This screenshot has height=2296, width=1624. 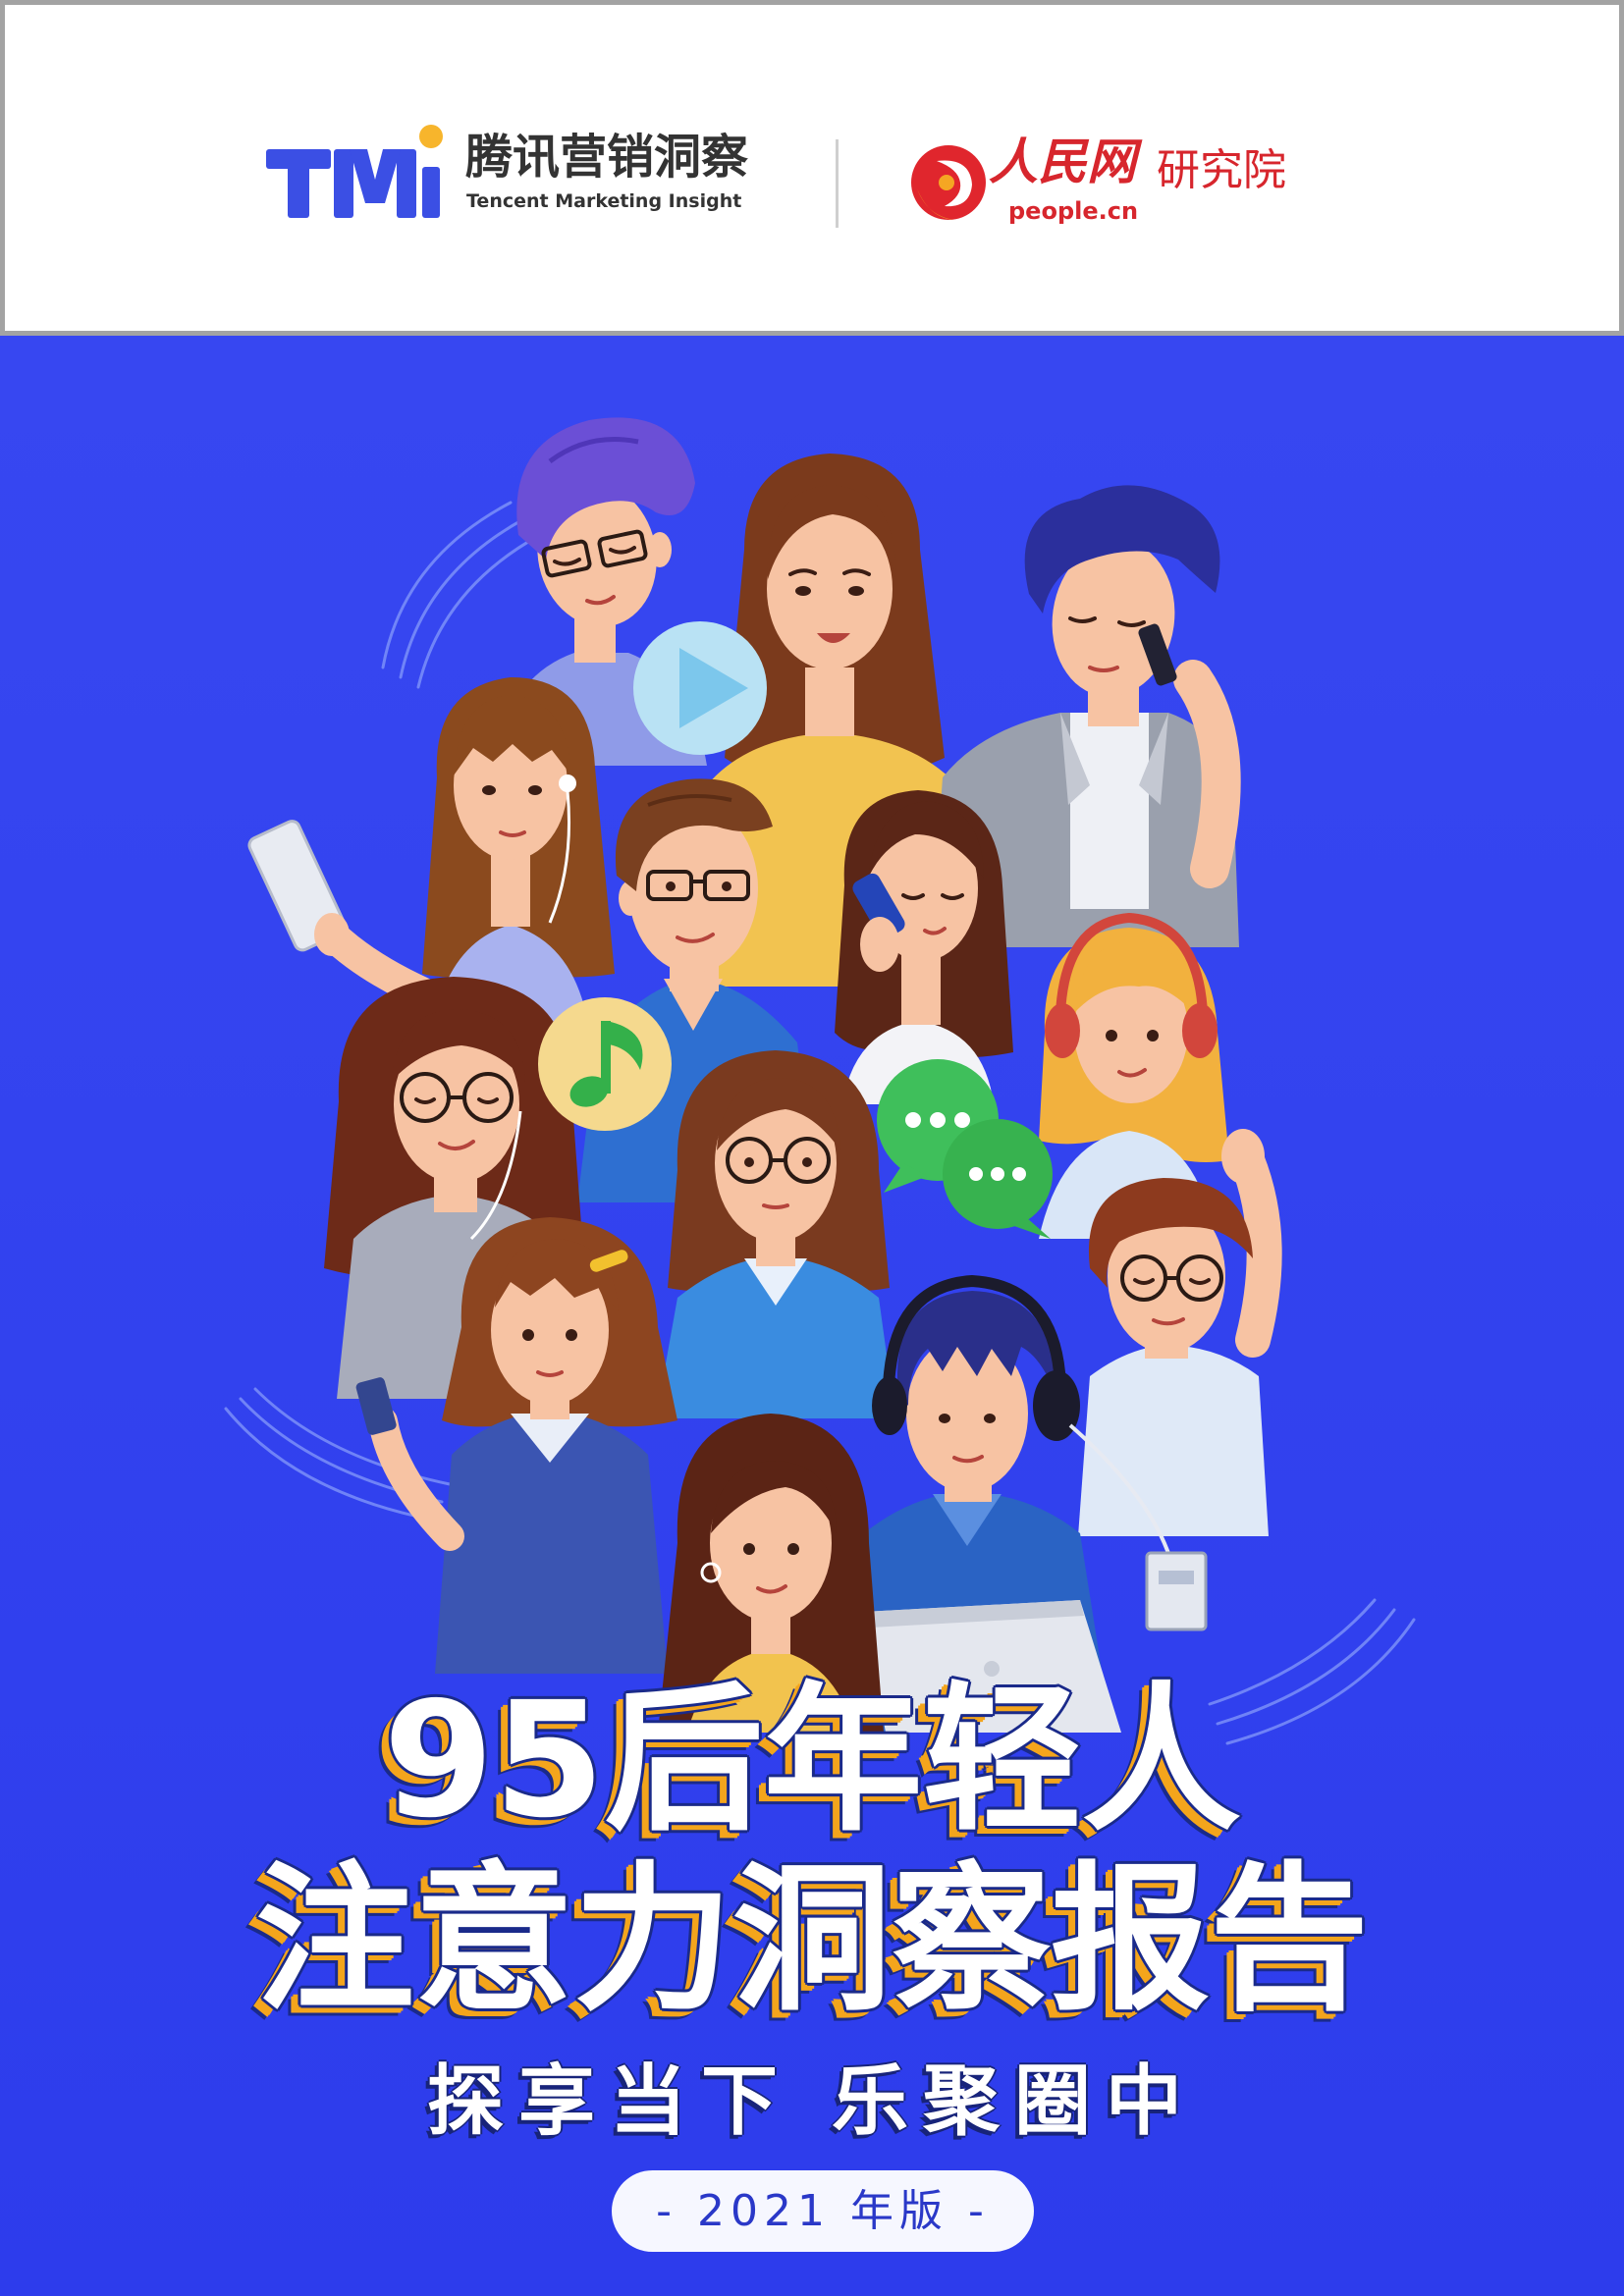 I want to click on person-right-guy-glasses, so click(x=1180, y=1333).